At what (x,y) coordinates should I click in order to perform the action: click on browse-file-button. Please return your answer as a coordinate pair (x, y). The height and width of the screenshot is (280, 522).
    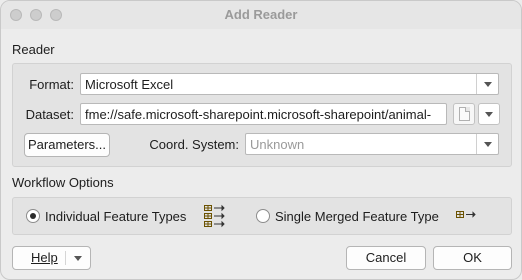
    Looking at the image, I should click on (464, 114).